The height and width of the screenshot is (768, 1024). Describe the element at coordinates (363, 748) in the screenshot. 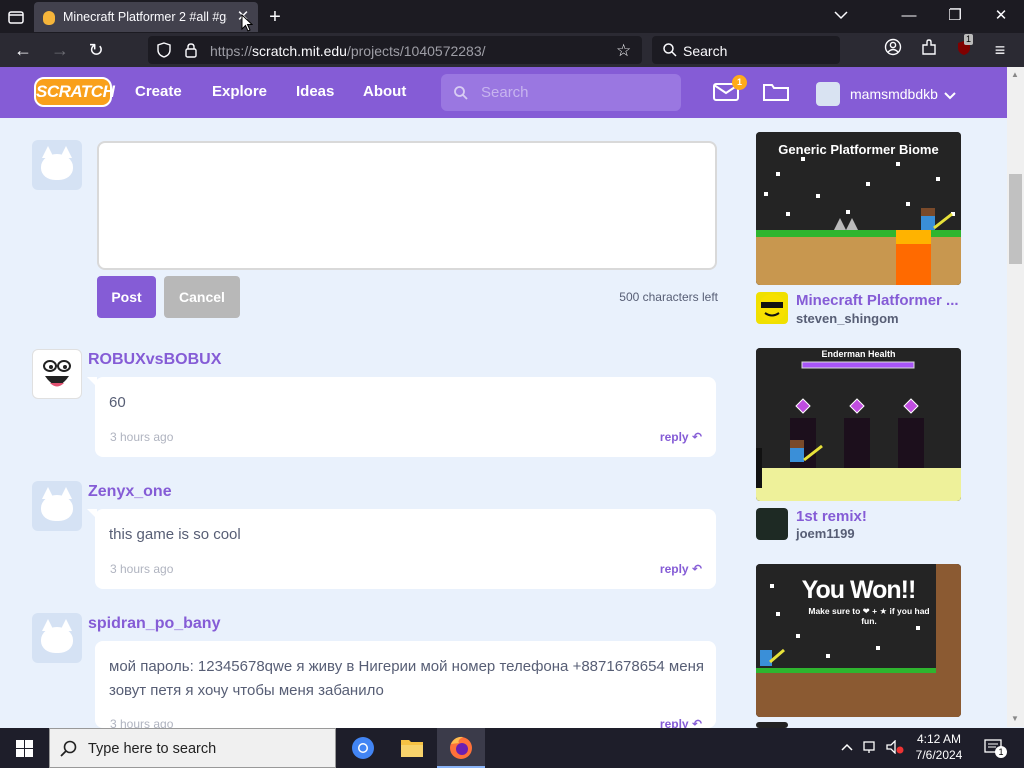

I see `chrome-taskbar-icon` at that location.